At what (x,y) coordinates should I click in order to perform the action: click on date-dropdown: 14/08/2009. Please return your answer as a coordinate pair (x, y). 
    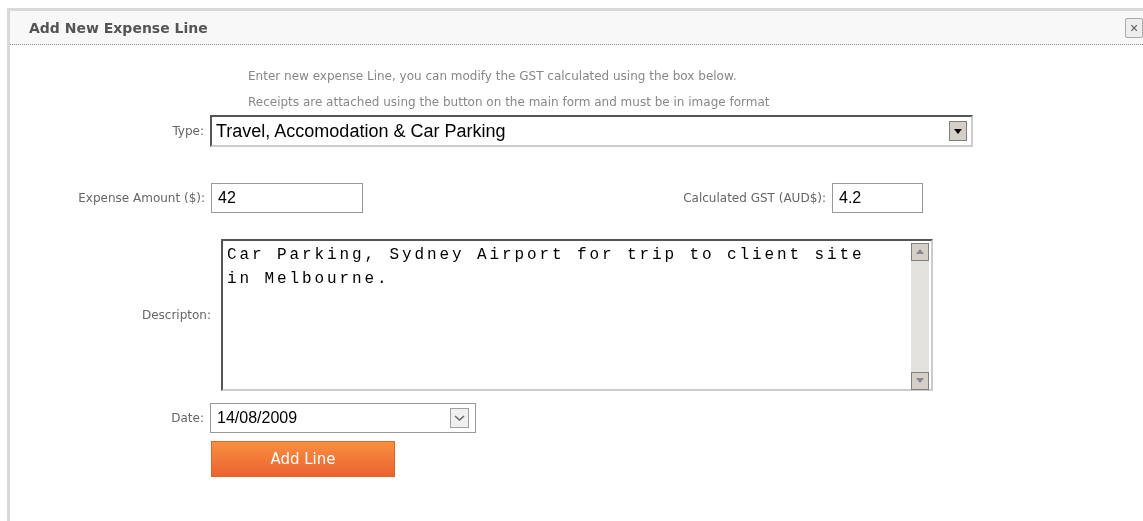
    Looking at the image, I should click on (343, 418).